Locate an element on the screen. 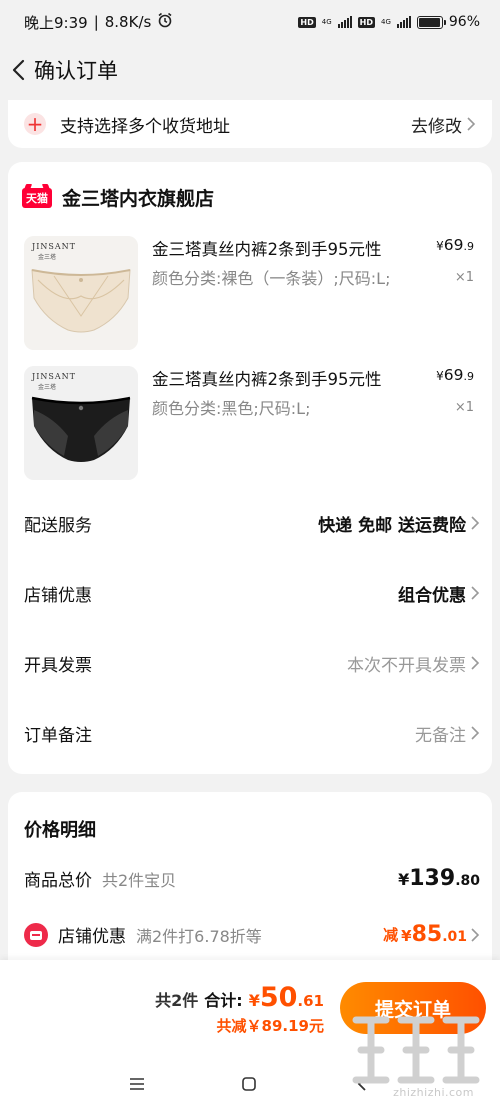 The height and width of the screenshot is (1111, 500). discount-sub: 满2件打6.78折等 is located at coordinates (199, 936).